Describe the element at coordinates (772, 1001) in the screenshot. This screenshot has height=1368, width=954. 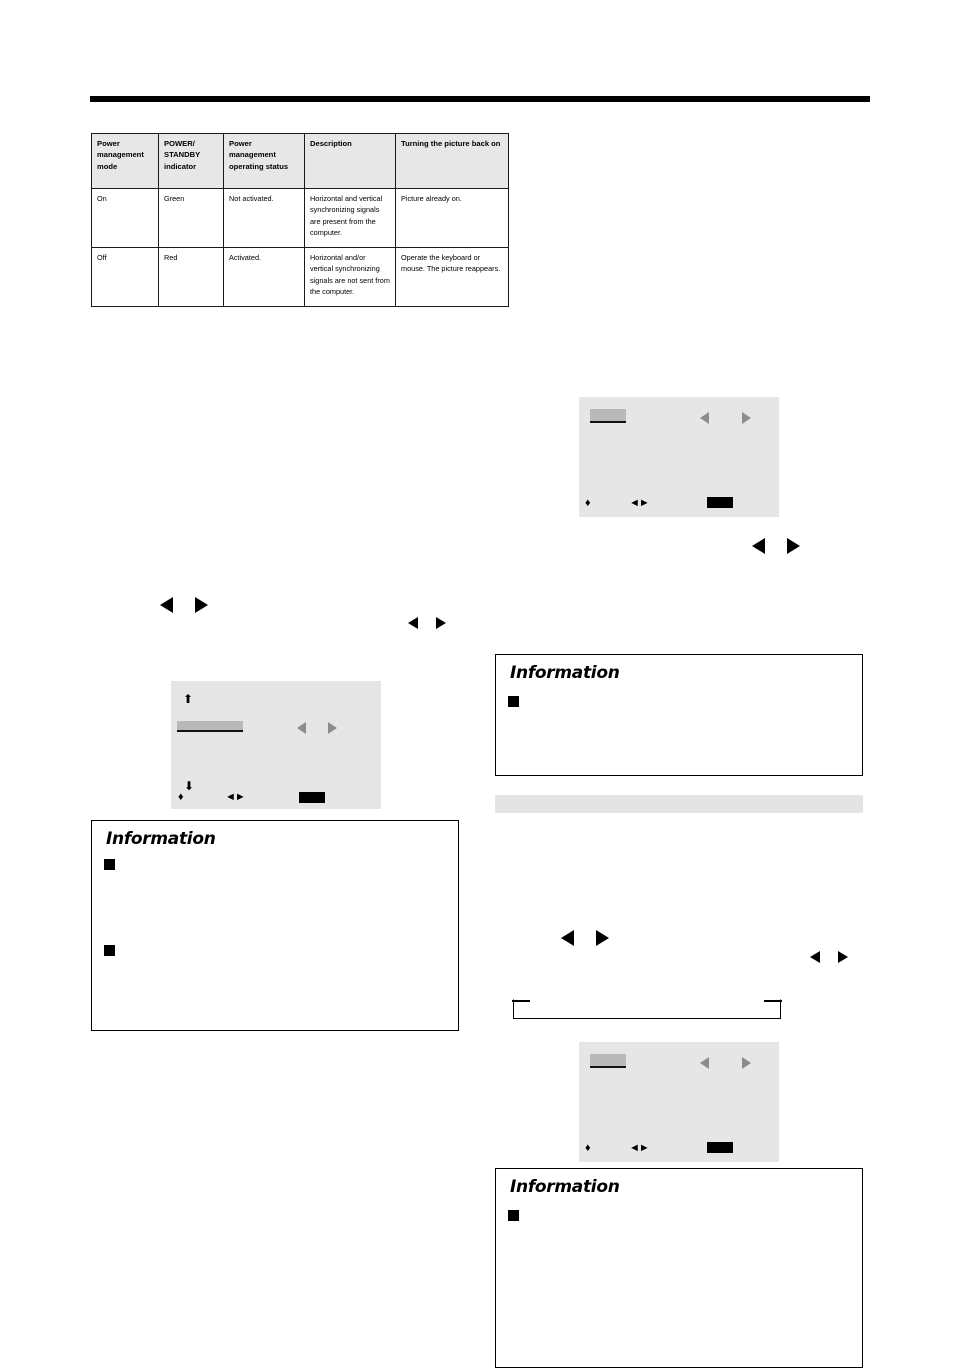
I see `bracket-tick-right` at that location.